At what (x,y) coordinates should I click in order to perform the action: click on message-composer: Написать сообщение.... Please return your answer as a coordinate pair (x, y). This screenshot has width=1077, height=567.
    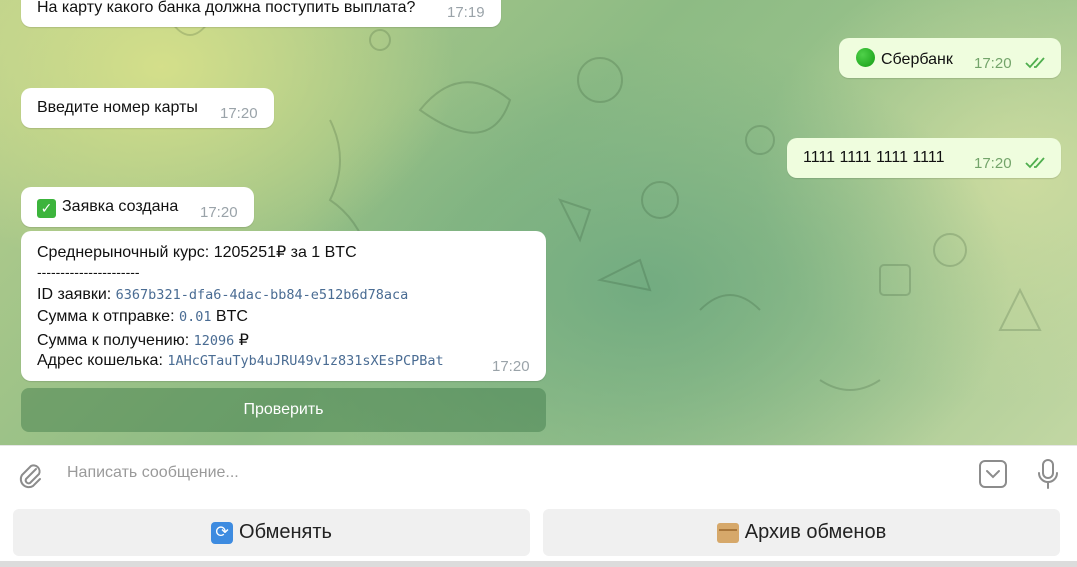
    Looking at the image, I should click on (538, 473).